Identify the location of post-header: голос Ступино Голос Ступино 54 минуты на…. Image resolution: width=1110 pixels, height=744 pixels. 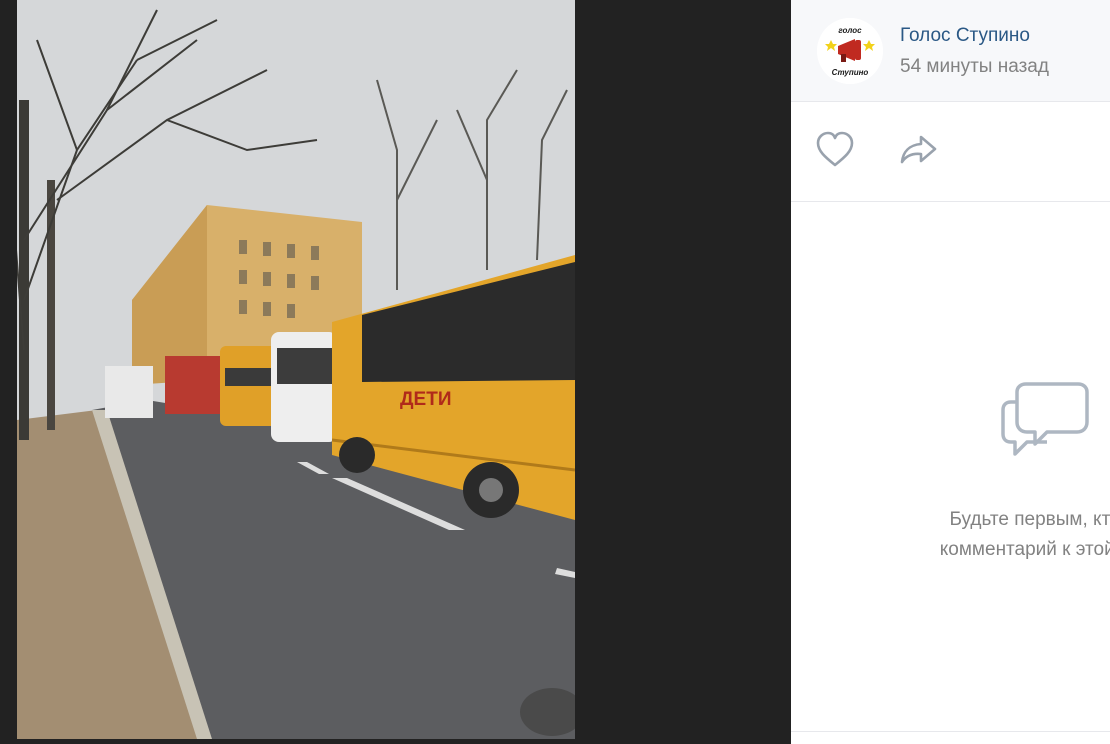
(950, 51).